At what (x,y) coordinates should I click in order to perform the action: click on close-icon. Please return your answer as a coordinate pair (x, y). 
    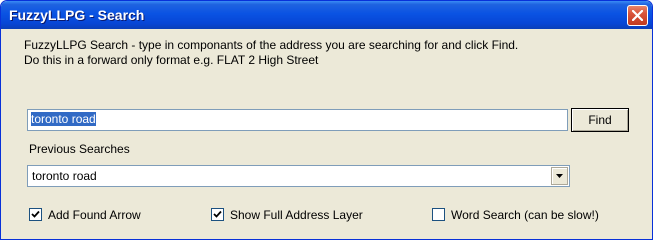
    Looking at the image, I should click on (637, 15).